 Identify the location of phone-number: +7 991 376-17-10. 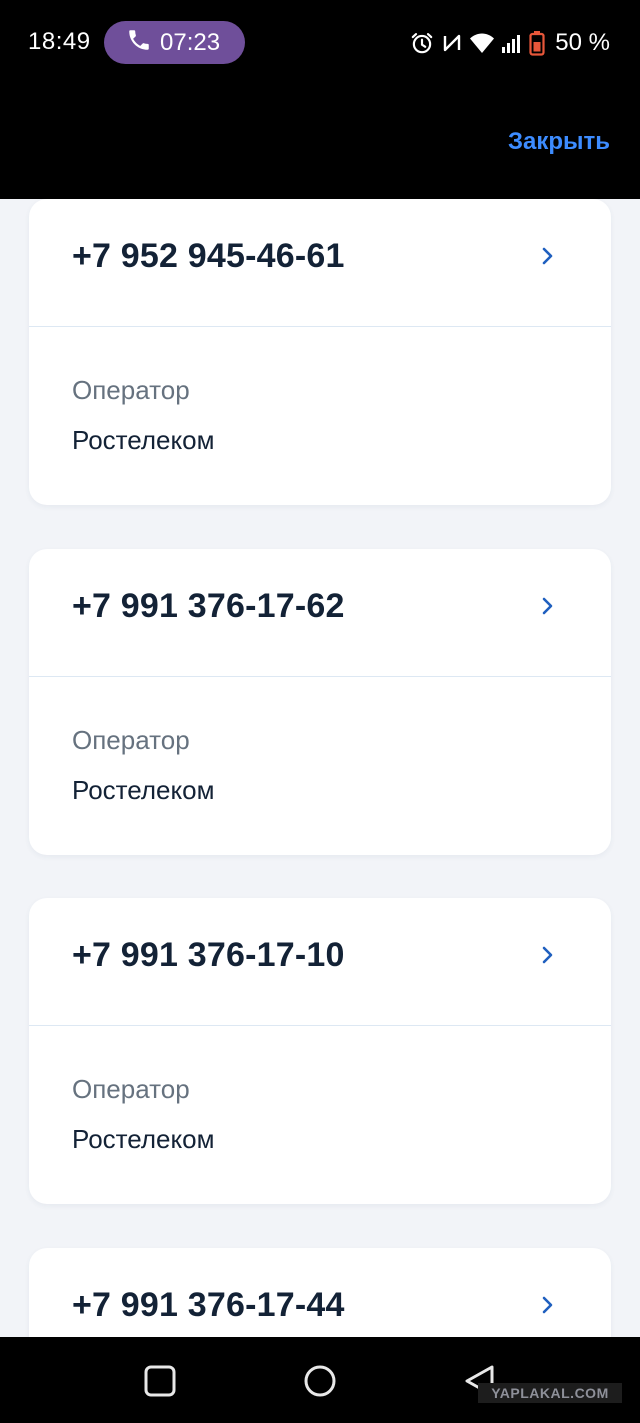
(208, 955).